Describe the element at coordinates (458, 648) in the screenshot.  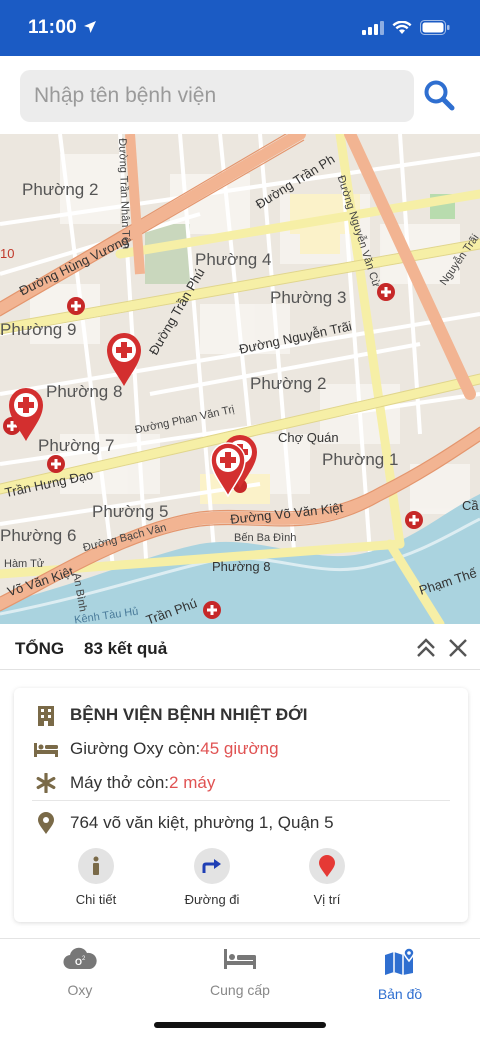
I see `close-icon` at that location.